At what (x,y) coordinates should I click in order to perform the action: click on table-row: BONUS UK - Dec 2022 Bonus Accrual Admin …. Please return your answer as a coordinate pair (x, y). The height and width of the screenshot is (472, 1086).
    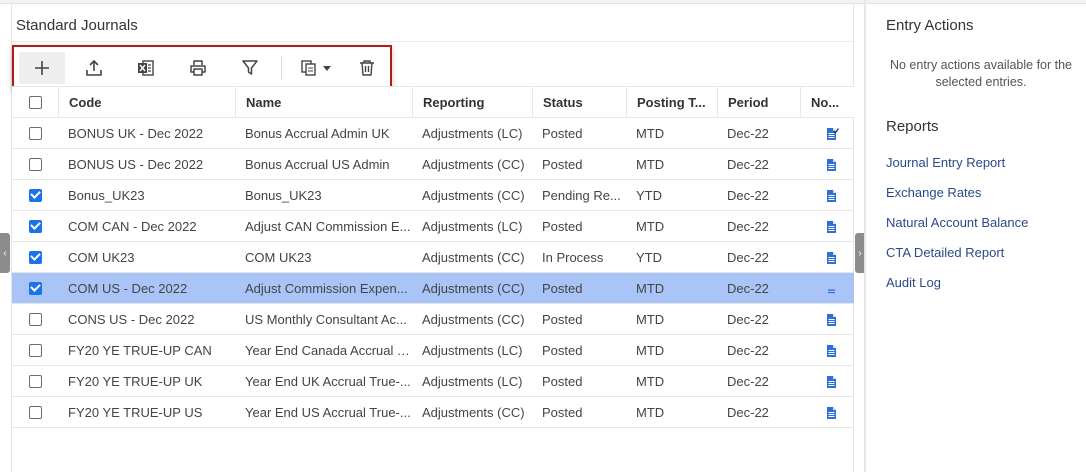
    Looking at the image, I should click on (433, 133).